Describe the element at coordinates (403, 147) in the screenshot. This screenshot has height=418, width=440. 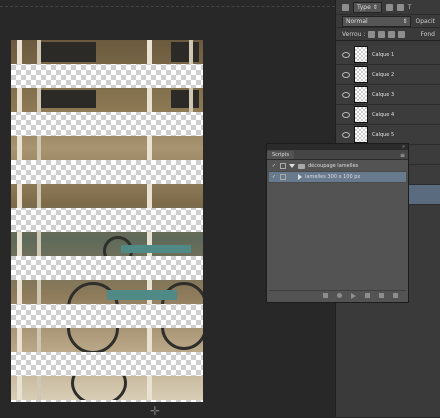
I see `collapse-icon: »` at that location.